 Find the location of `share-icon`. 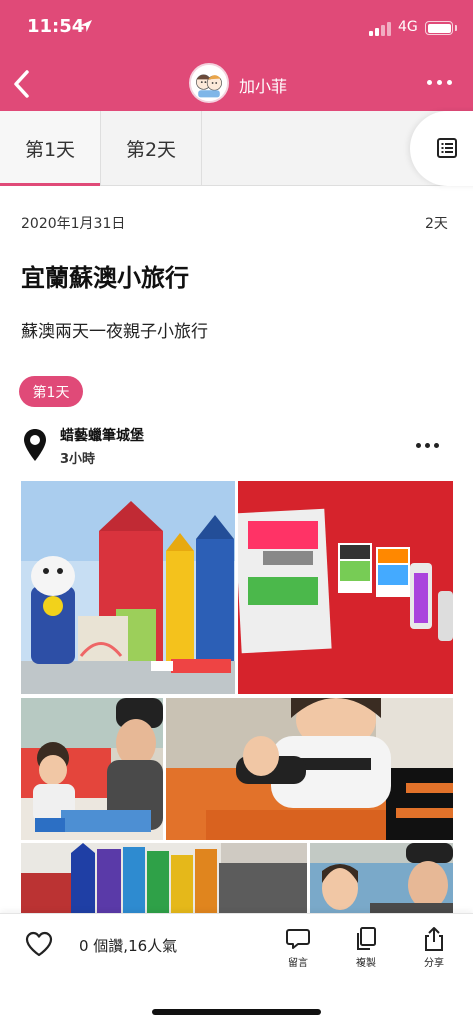

share-icon is located at coordinates (434, 939).